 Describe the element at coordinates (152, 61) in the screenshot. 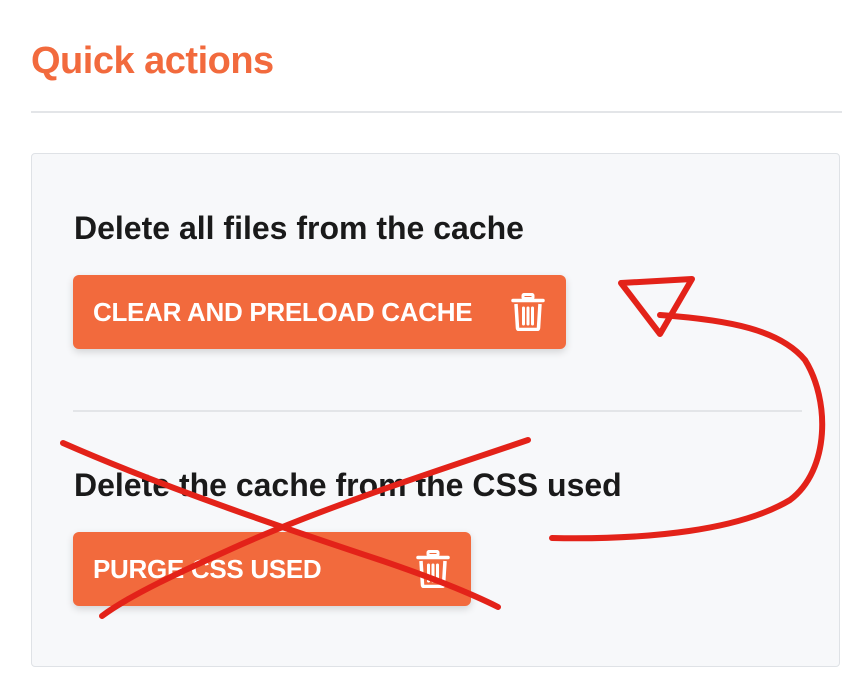

I see `page-title: Quick actions` at that location.